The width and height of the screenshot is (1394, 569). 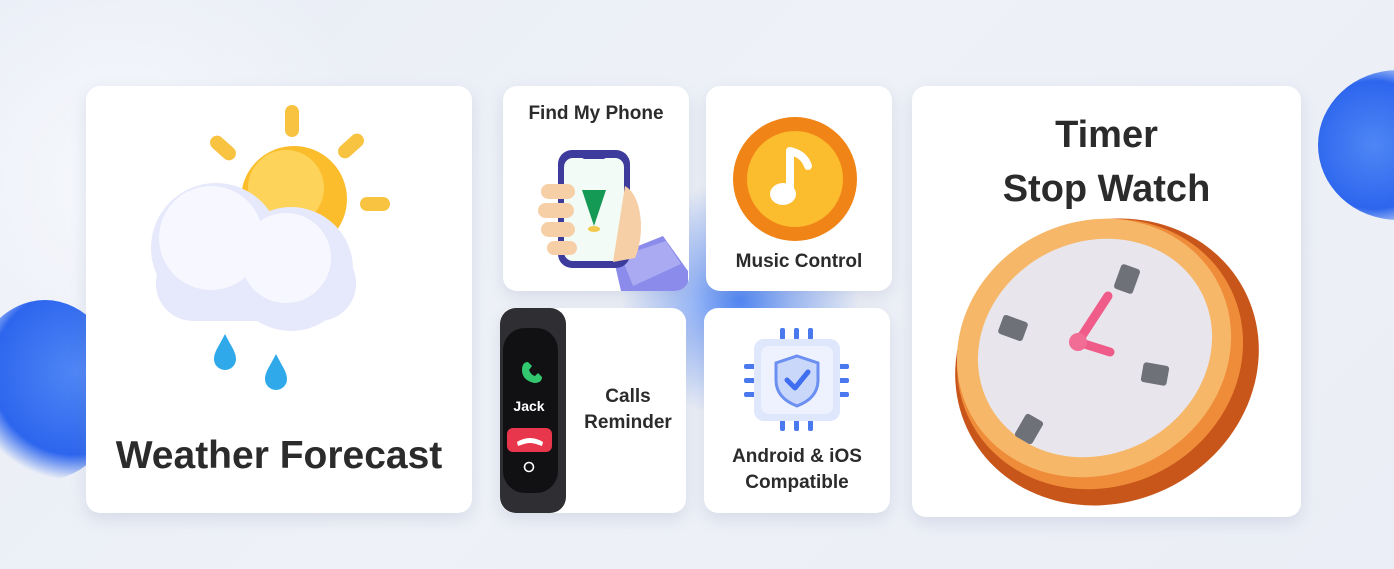 I want to click on music-control-card: Music Control, so click(x=799, y=188).